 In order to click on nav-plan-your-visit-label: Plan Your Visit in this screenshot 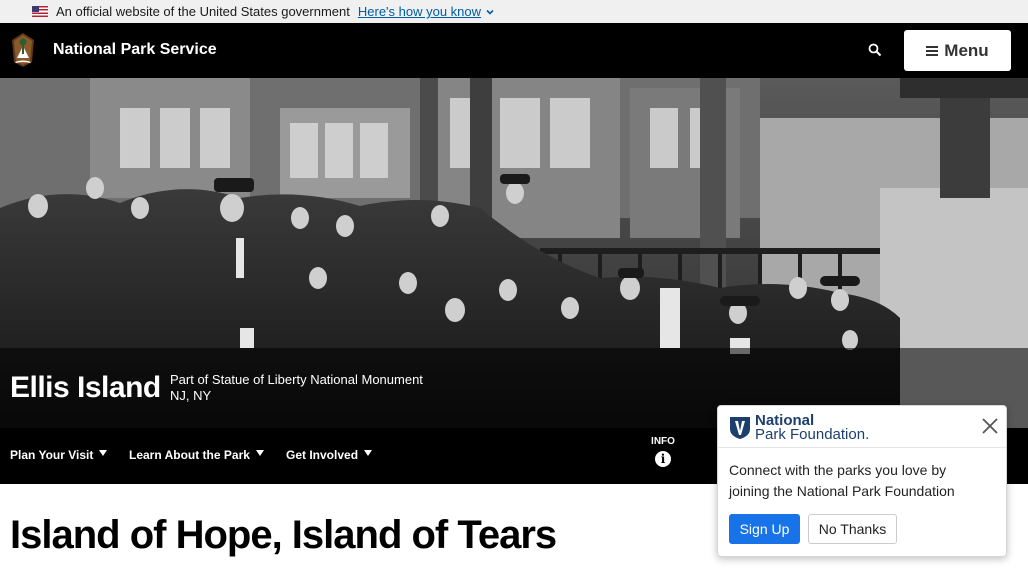, I will do `click(51, 455)`.